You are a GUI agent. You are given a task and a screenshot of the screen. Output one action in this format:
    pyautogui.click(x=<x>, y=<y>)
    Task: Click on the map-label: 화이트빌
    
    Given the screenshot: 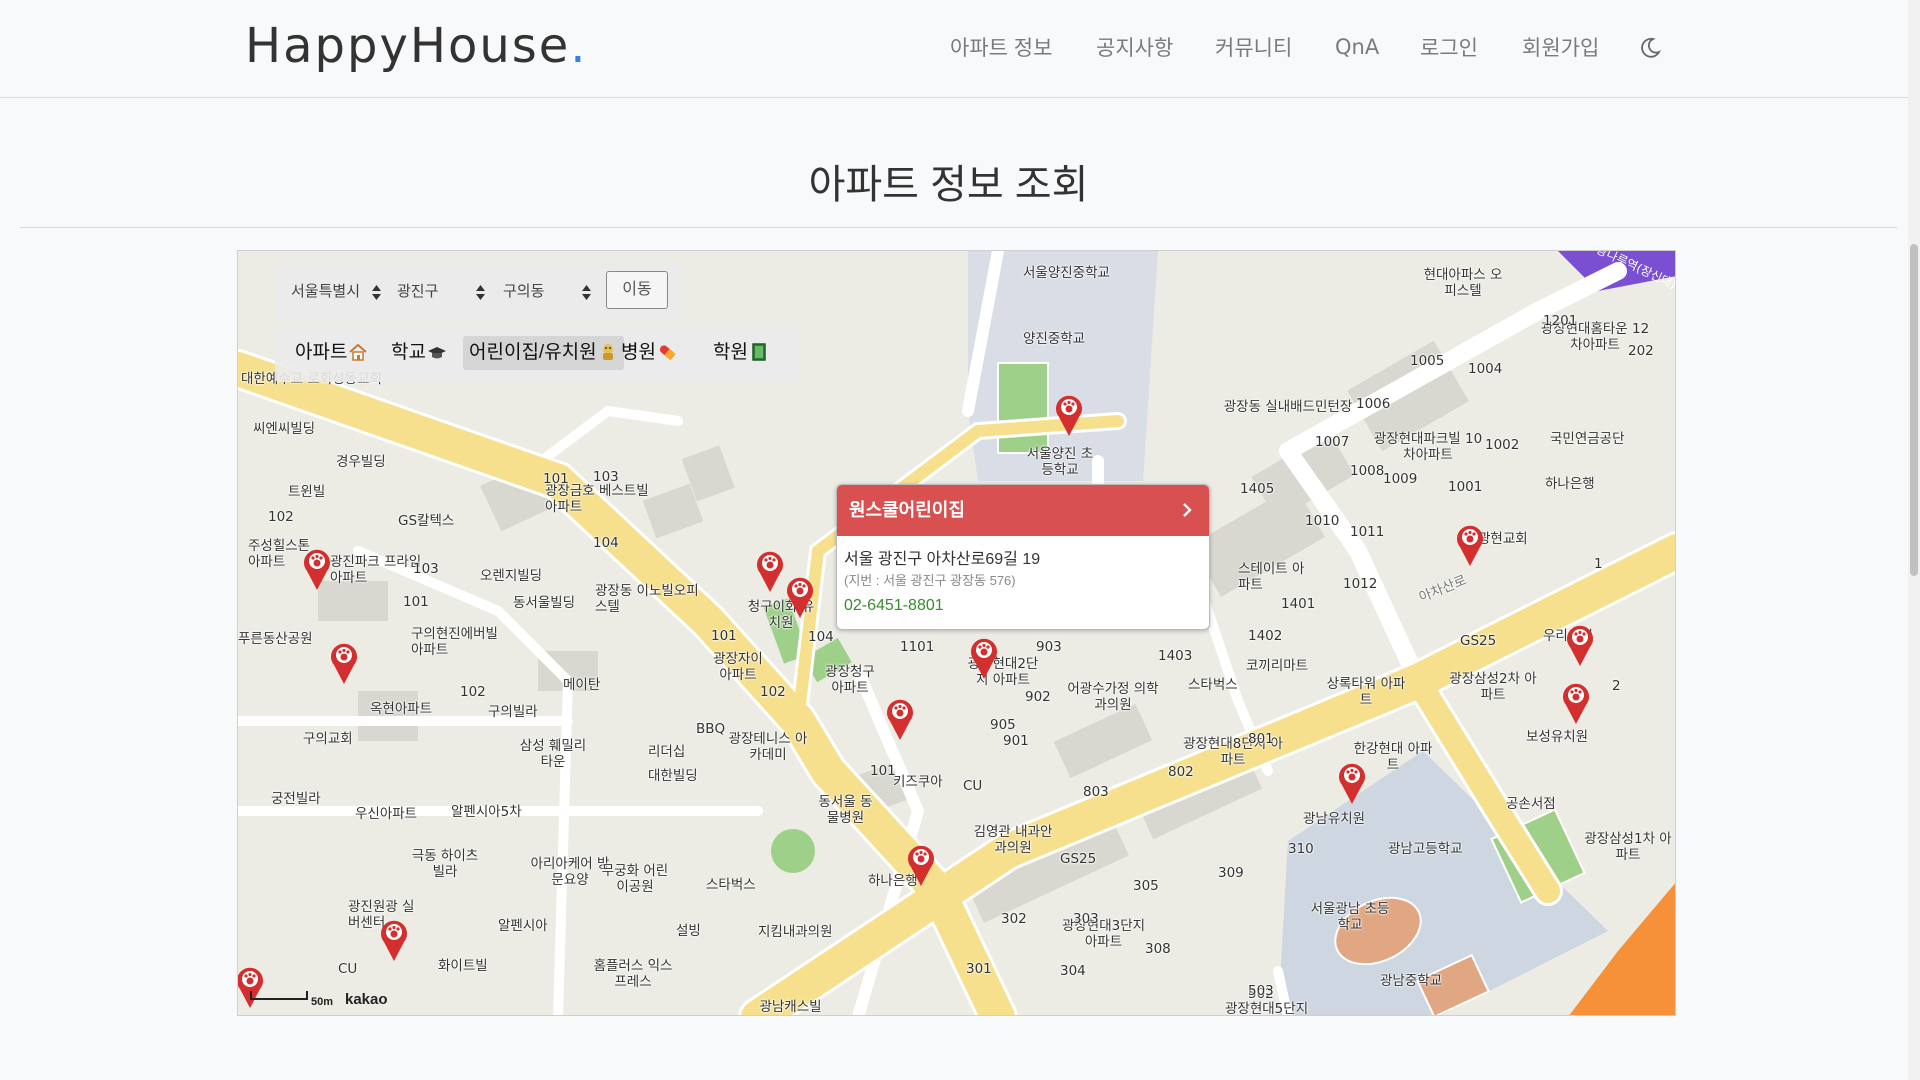 What is the action you would take?
    pyautogui.click(x=463, y=966)
    